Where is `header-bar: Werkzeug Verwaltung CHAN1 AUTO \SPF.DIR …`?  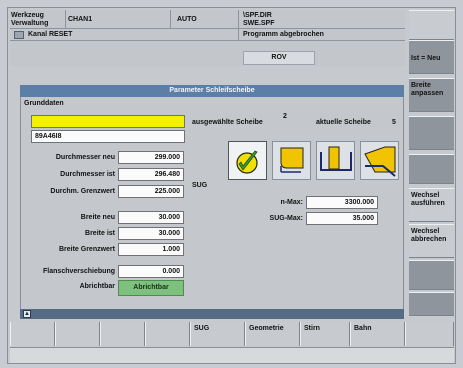 header-bar: Werkzeug Verwaltung CHAN1 AUTO \SPF.DIR … is located at coordinates (207, 38).